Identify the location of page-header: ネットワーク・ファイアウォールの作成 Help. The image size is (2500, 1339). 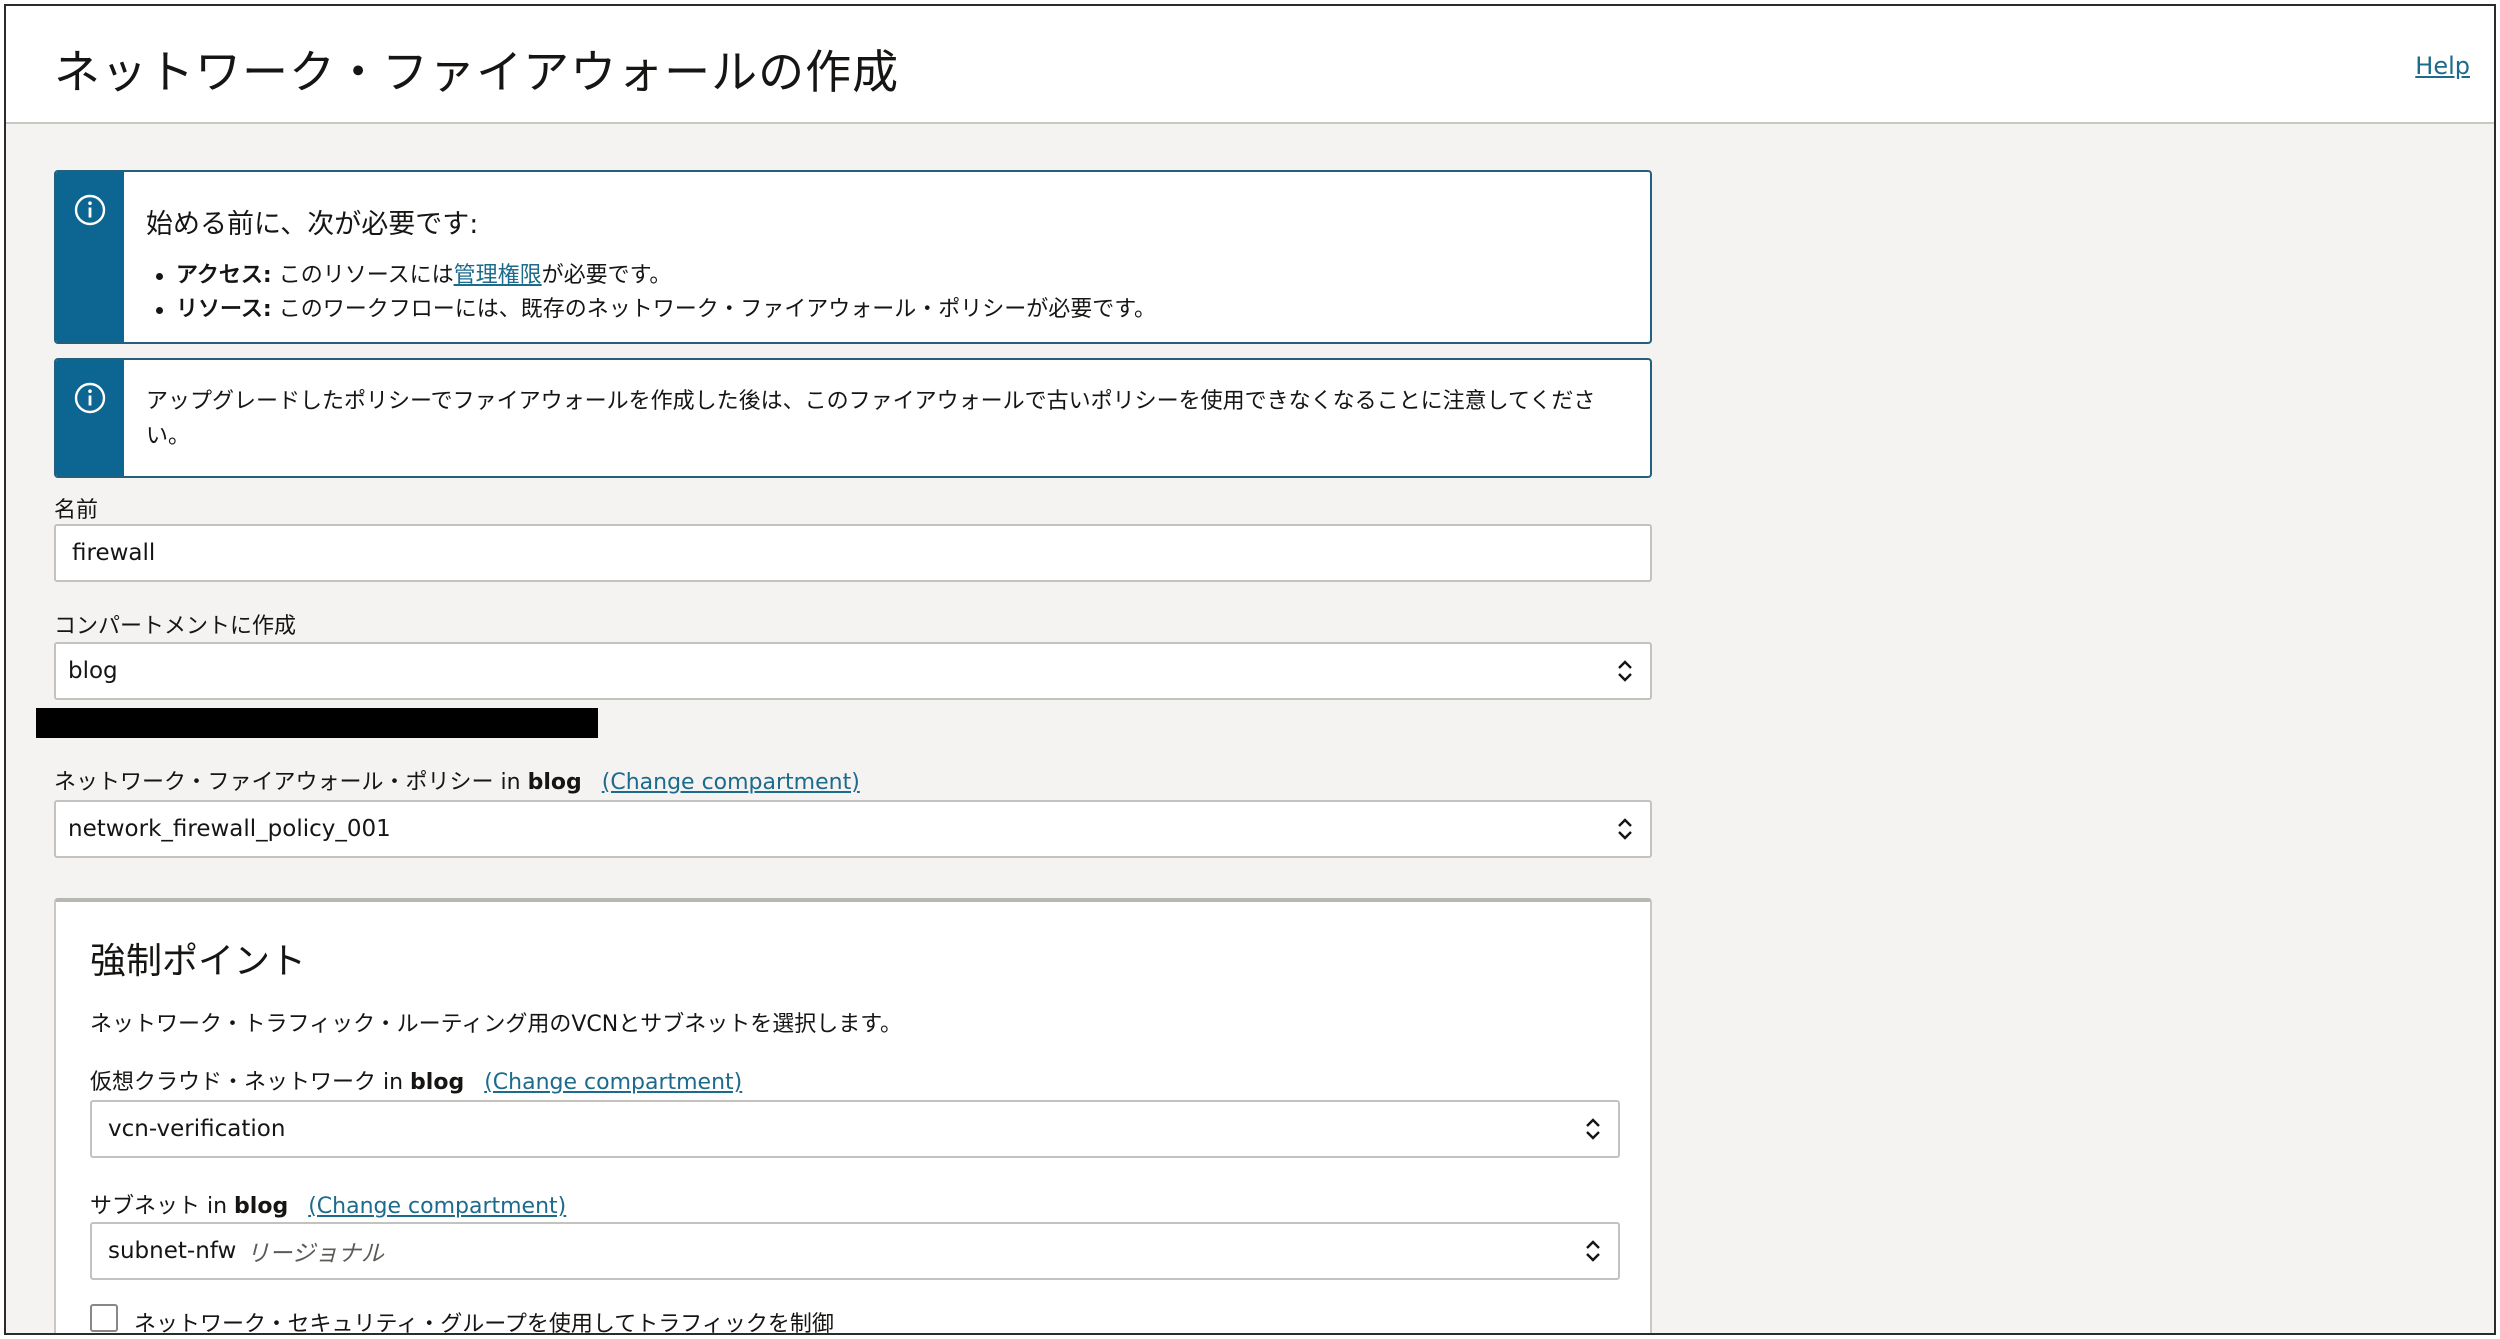
(1250, 65).